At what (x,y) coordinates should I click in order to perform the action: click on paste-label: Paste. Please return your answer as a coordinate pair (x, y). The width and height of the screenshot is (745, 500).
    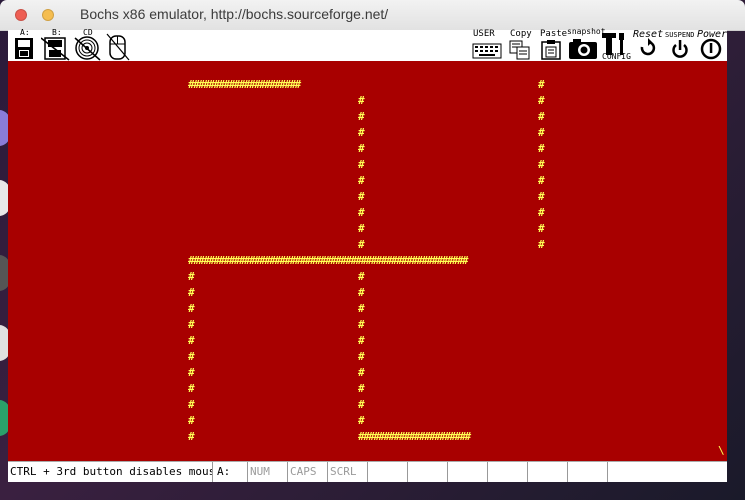
    Looking at the image, I should click on (554, 34).